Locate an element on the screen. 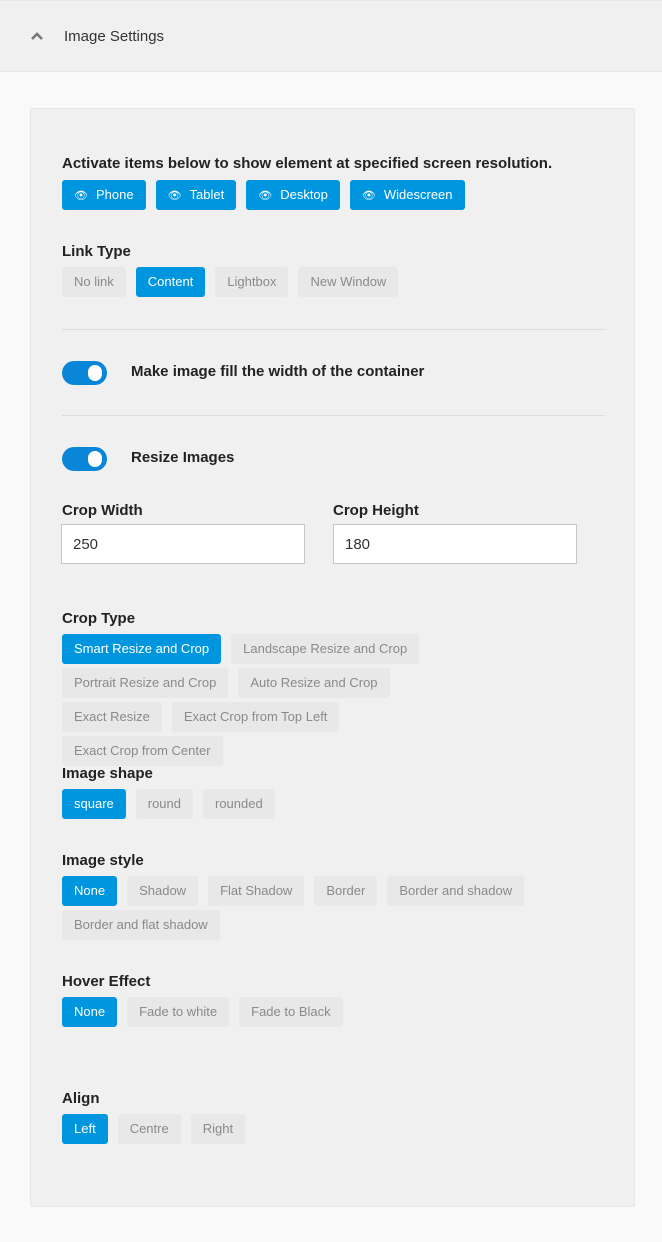 The height and width of the screenshot is (1242, 662). visibility-phone-button: 👁 Phone is located at coordinates (104, 195).